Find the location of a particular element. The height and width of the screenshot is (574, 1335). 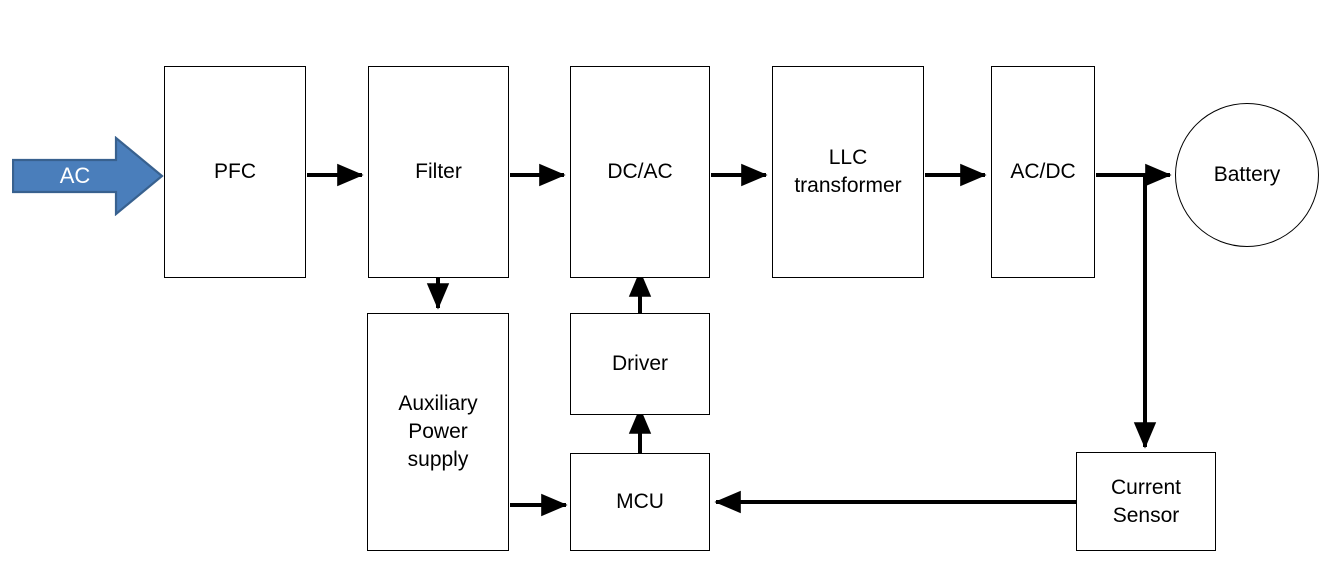

ac-source-arrow: AC is located at coordinates (87, 176).